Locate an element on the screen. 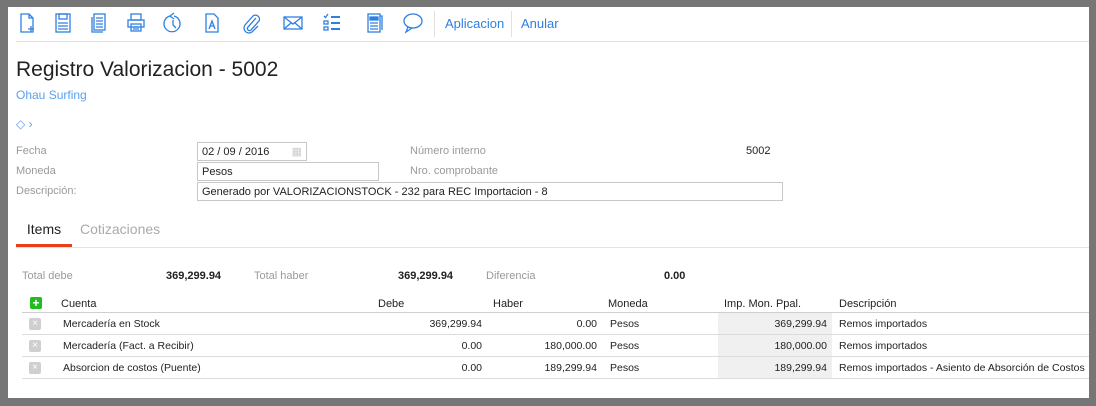 This screenshot has width=1096, height=406. aplicacion-link: Aplicacion is located at coordinates (474, 23).